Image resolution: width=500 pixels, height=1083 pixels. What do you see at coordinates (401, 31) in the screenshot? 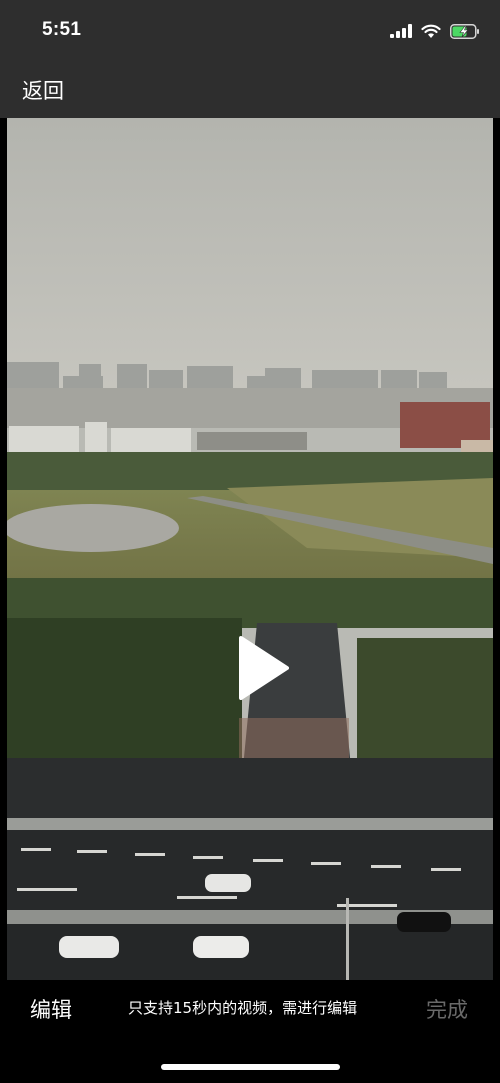
I see `cellular-signal-icon` at bounding box center [401, 31].